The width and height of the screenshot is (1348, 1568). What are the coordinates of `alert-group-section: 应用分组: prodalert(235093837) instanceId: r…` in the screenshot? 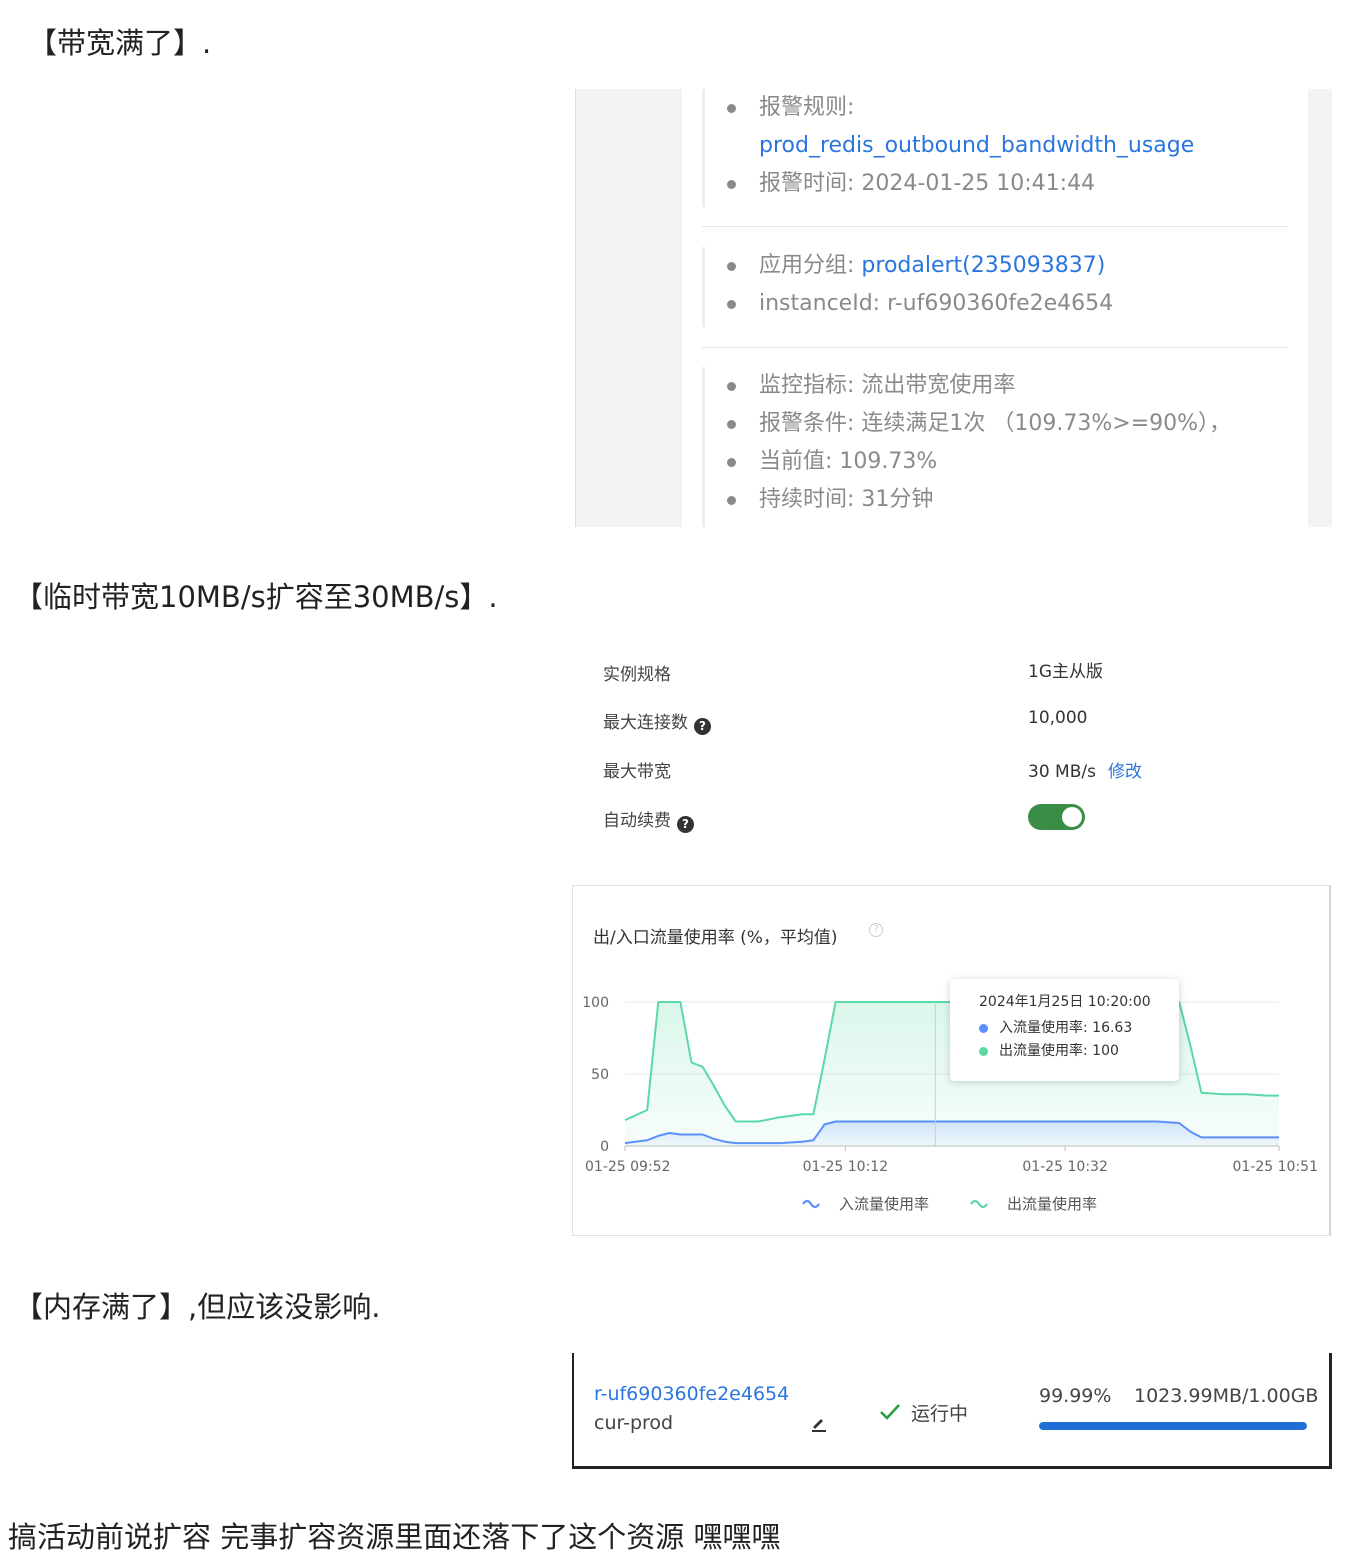 It's located at (995, 287).